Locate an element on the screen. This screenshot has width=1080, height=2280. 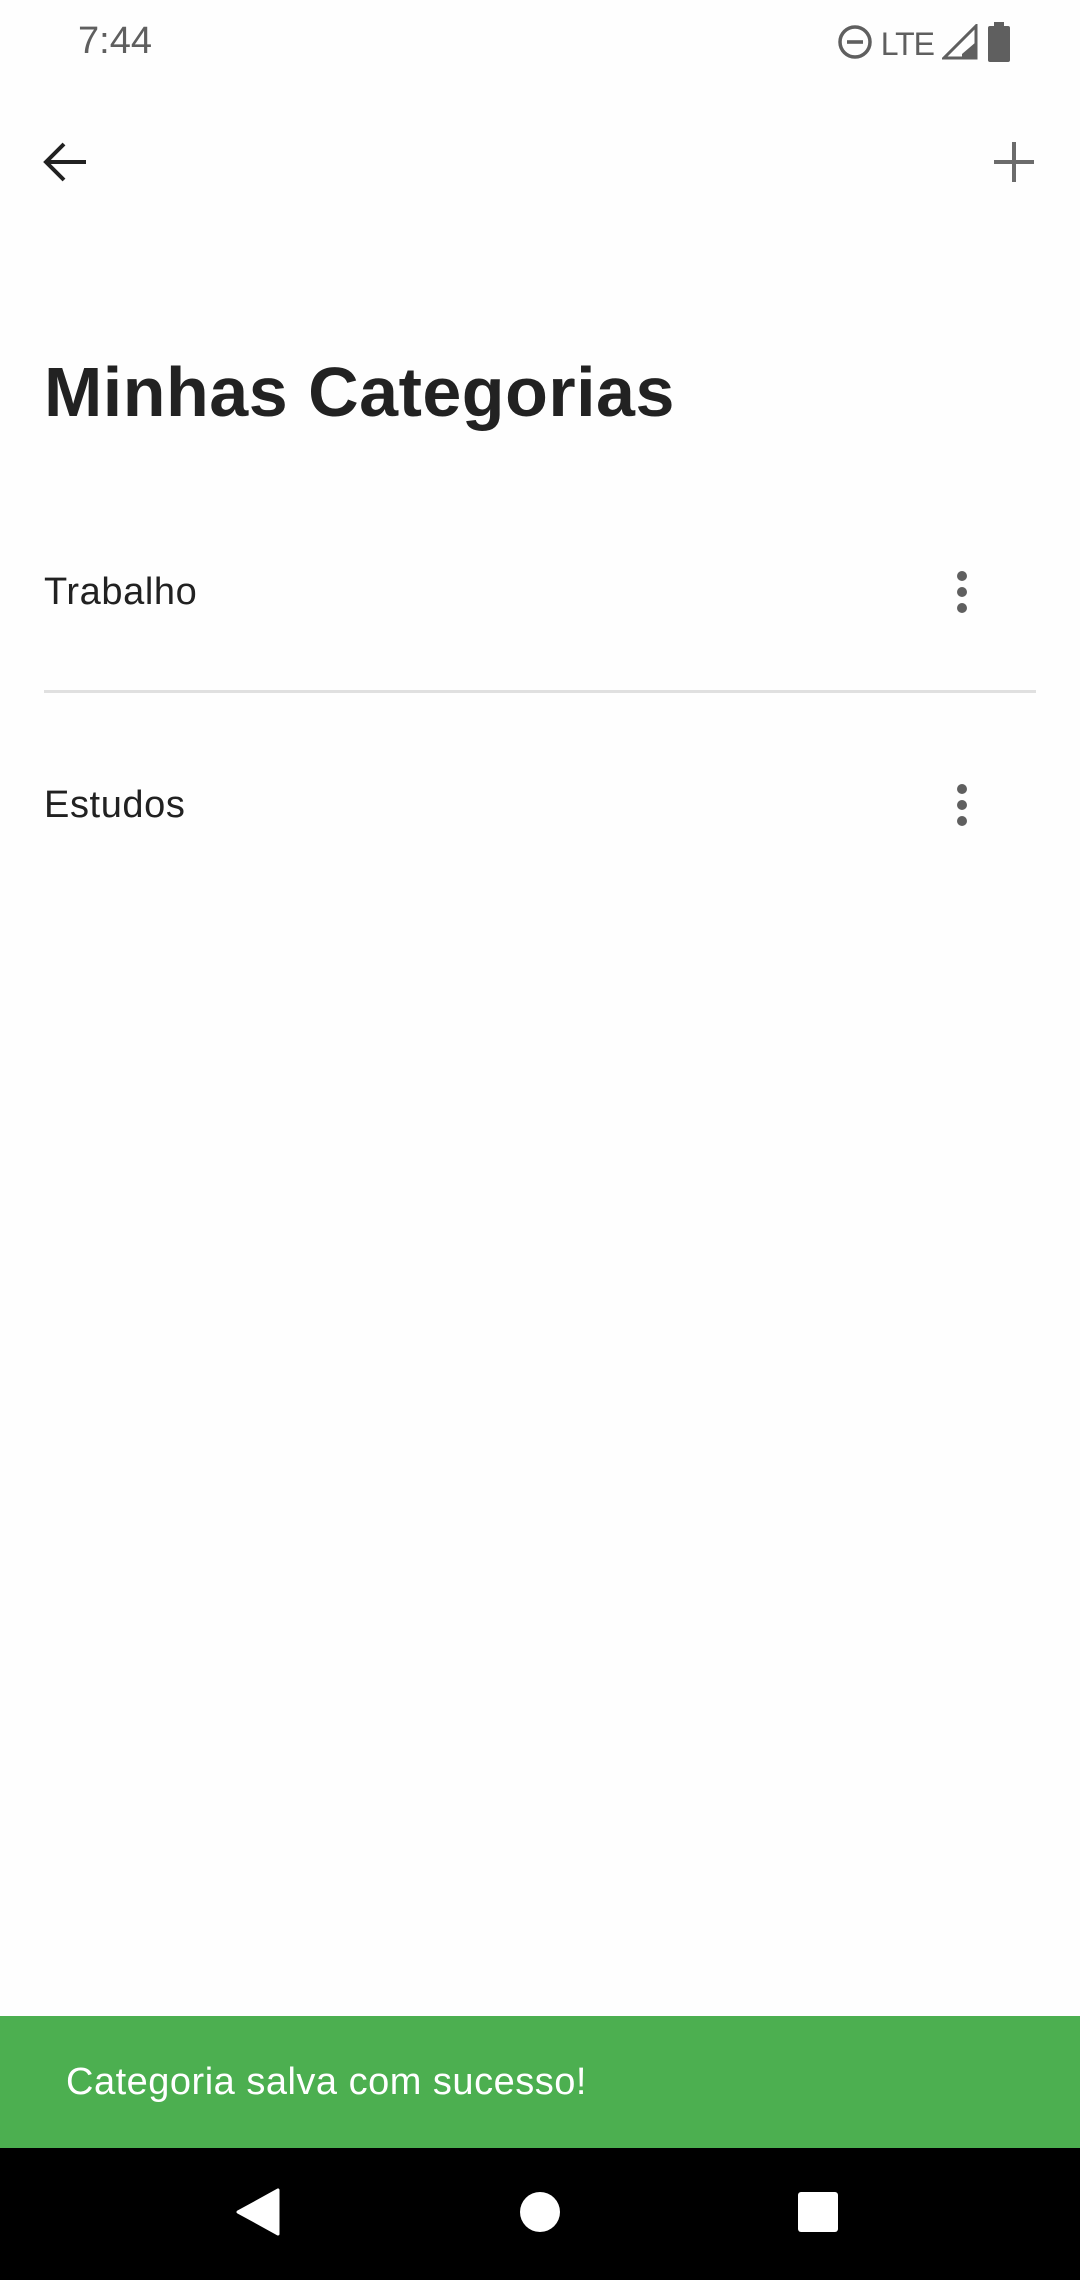
list-item: Trabalho is located at coordinates (540, 592).